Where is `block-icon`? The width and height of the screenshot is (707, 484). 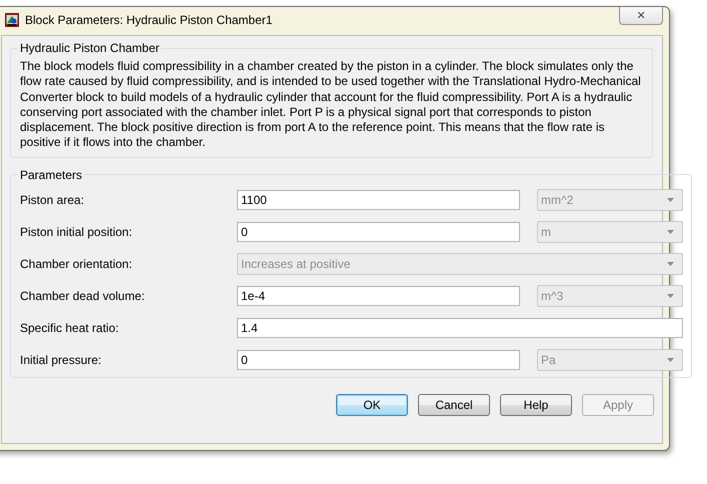 block-icon is located at coordinates (12, 20).